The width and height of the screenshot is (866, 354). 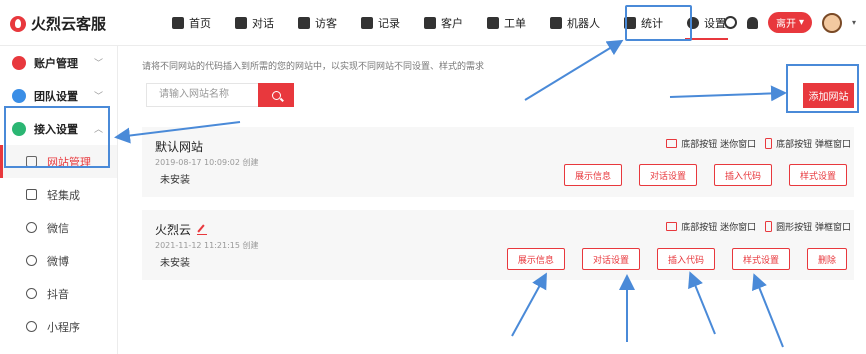 I want to click on main-nav: 首页 对话 访客 记录 客户 工单 机器人 统计 设置, so click(x=449, y=23).